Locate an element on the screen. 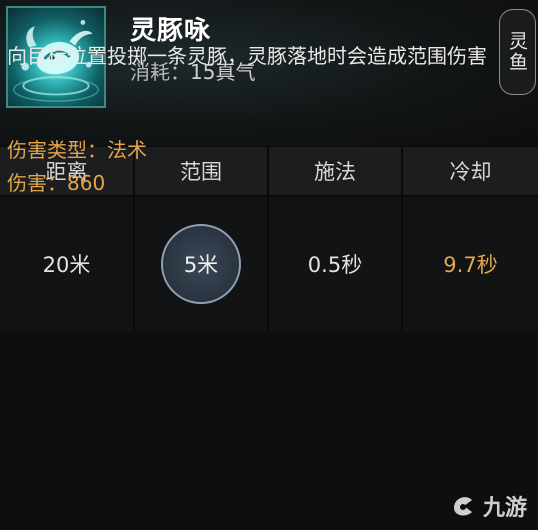 This screenshot has height=530, width=538. damage-value-label: 伤害： is located at coordinates (37, 183).